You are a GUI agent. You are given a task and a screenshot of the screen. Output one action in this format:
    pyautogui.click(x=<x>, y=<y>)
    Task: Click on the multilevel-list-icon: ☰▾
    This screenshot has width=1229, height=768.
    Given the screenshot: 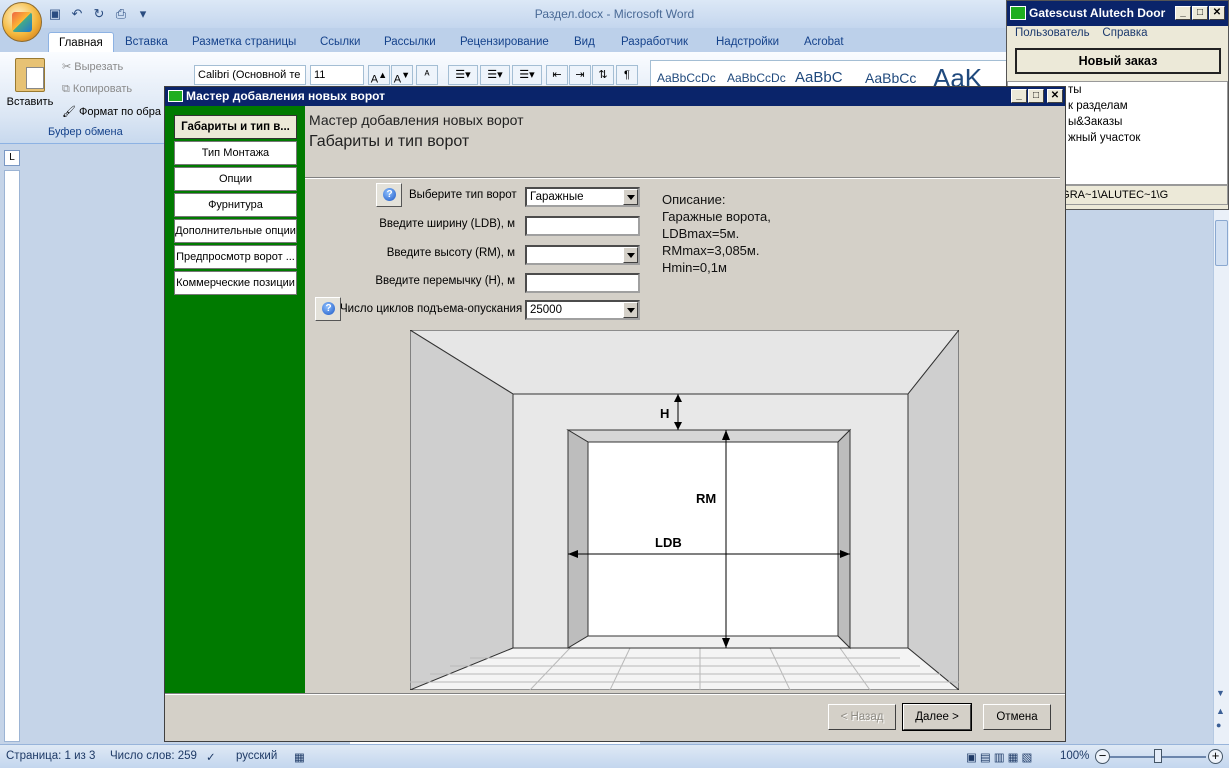 What is the action you would take?
    pyautogui.click(x=527, y=75)
    